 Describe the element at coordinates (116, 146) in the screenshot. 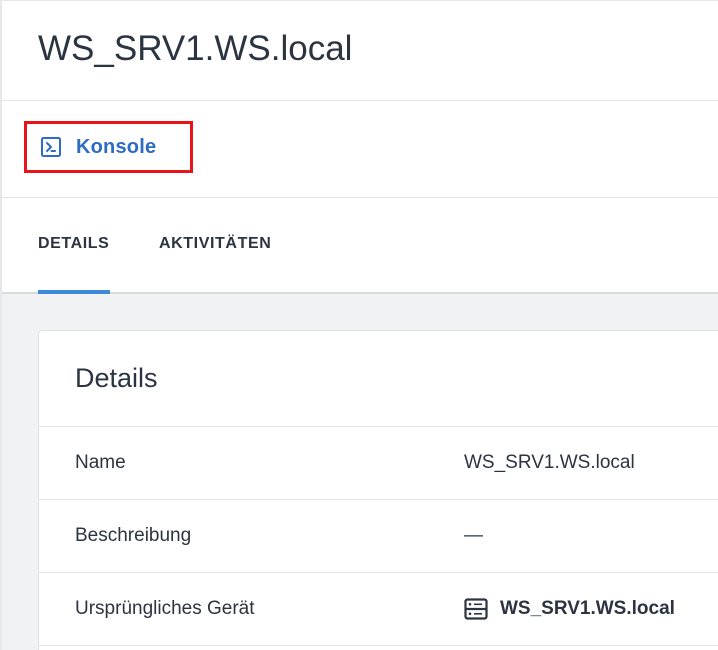

I see `console-button-label: Konsole` at that location.